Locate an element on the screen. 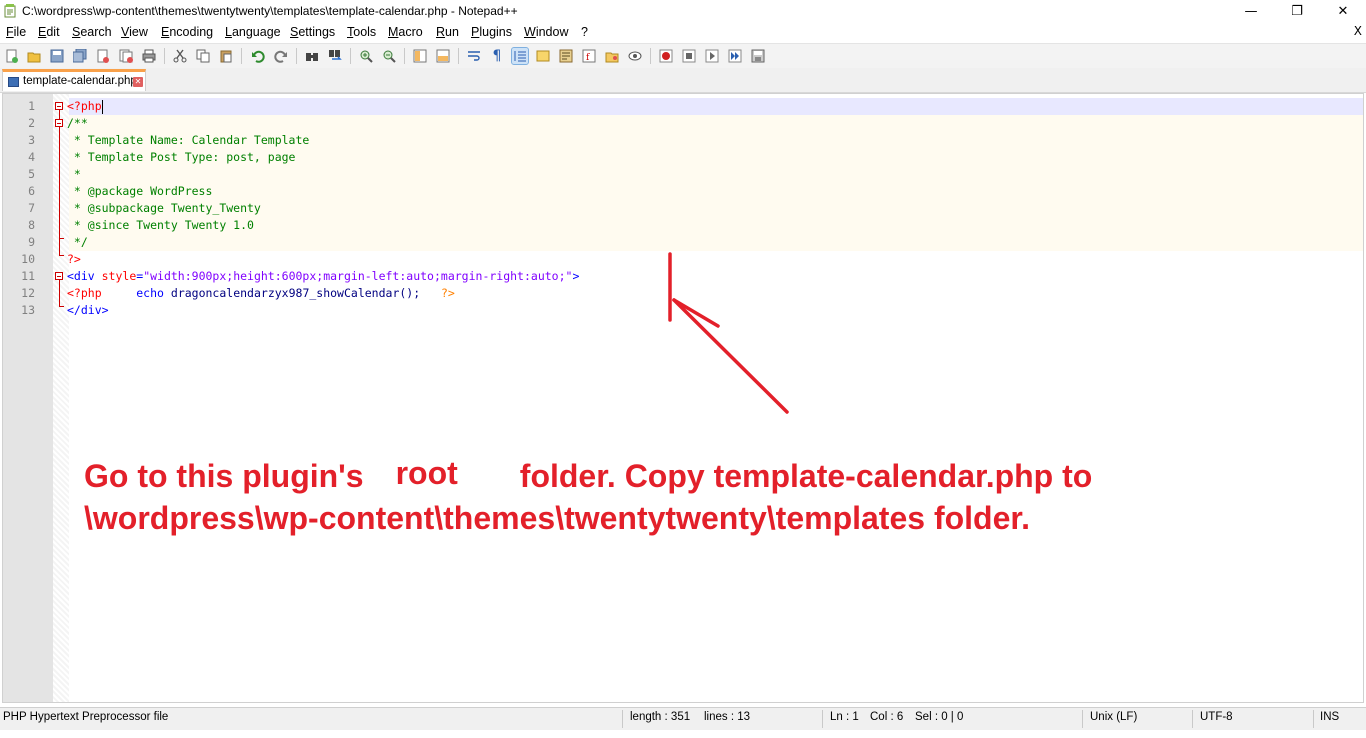  minimize-button: — is located at coordinates (1251, 11).